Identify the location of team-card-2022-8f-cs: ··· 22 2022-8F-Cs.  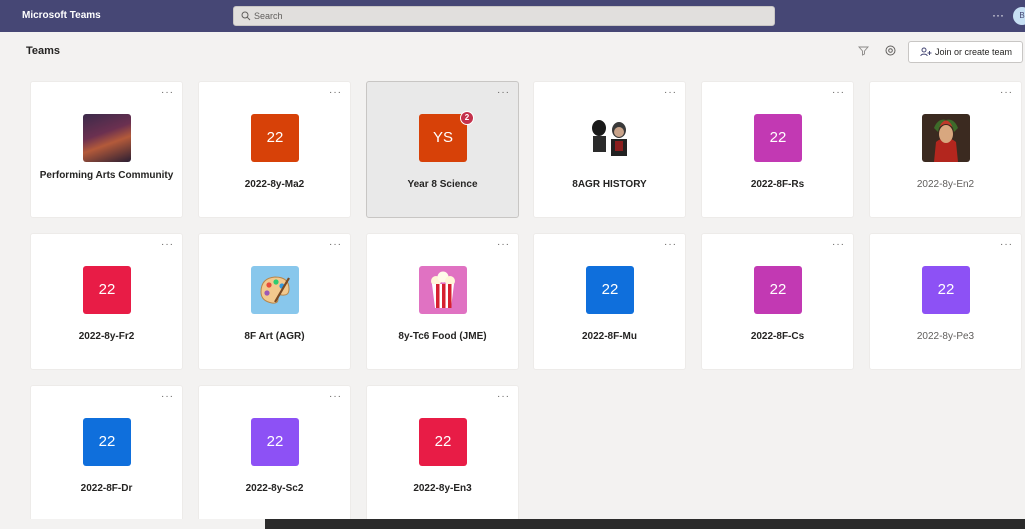
(777, 301).